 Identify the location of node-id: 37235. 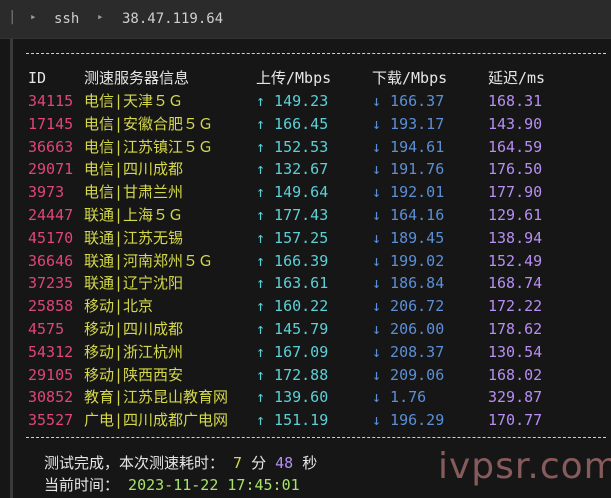
(51, 283).